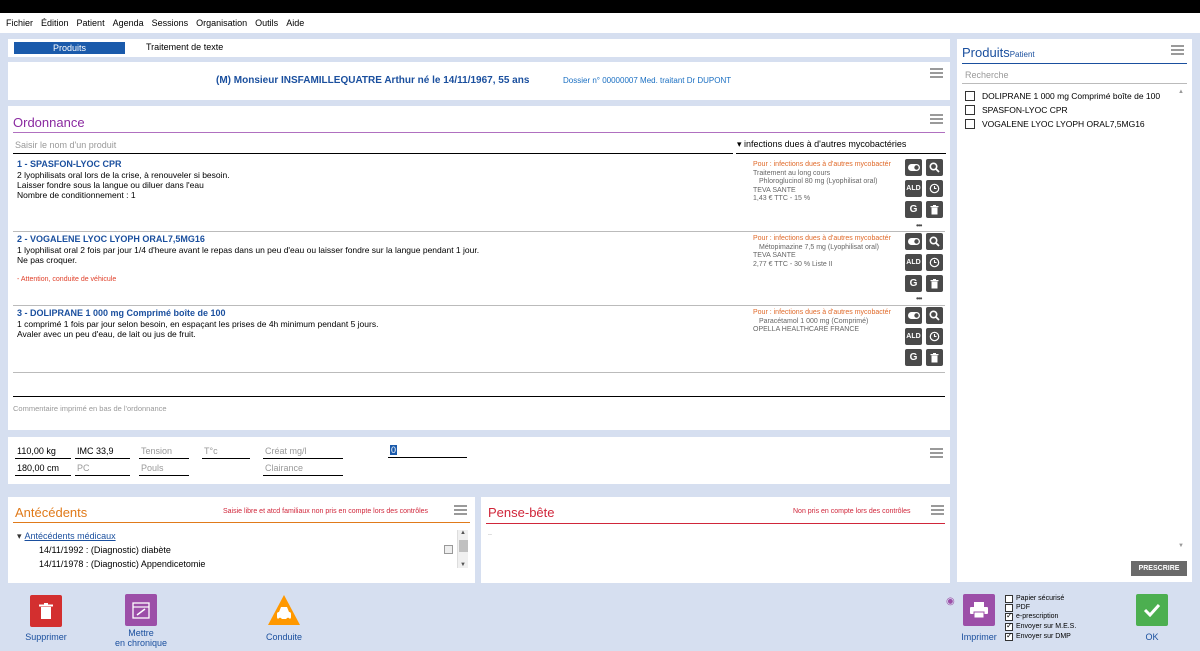 The height and width of the screenshot is (651, 1200). What do you see at coordinates (936, 73) in the screenshot?
I see `patient-menu-icon` at bounding box center [936, 73].